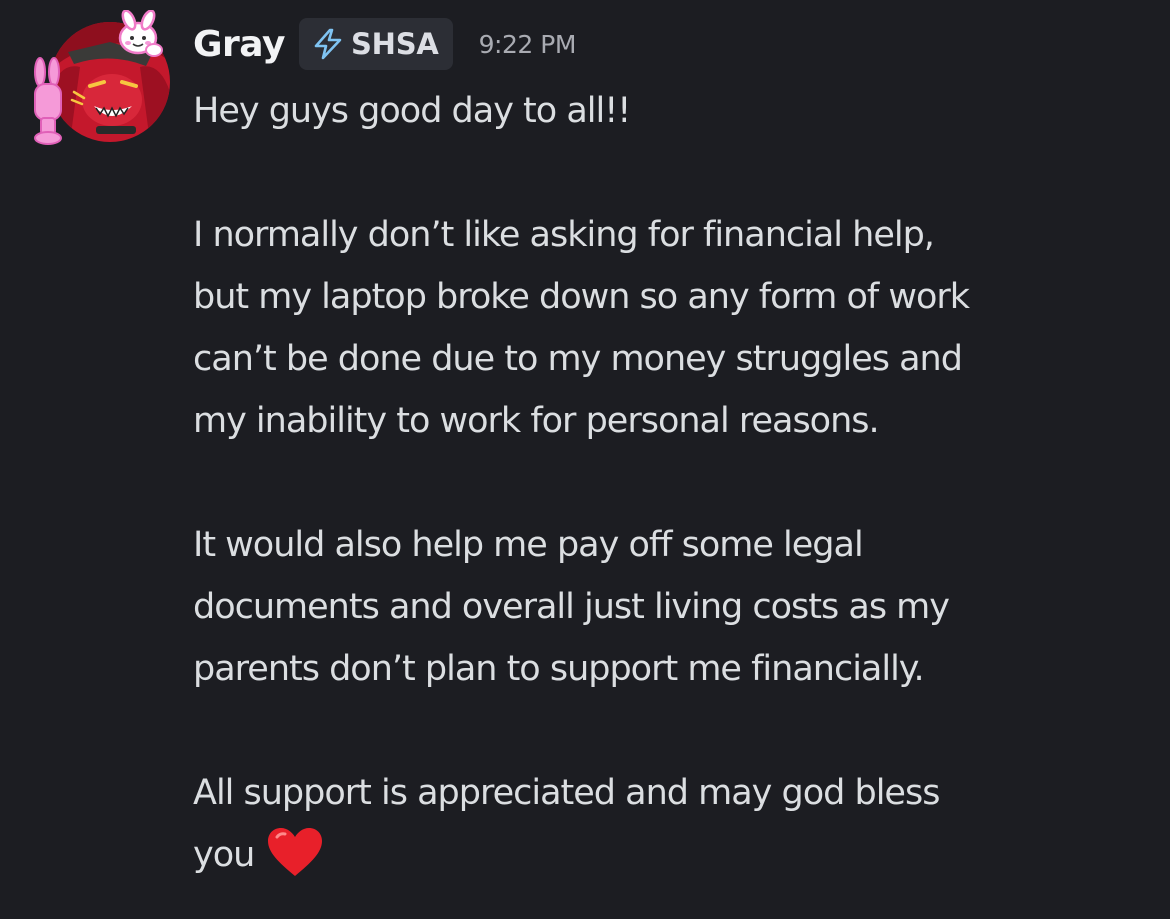  I want to click on username: Gray, so click(239, 44).